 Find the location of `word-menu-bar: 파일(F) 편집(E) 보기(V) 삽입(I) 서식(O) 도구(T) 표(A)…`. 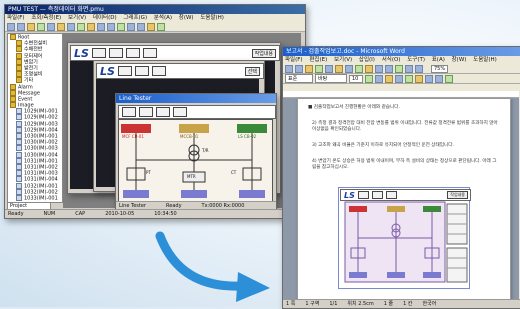

word-menu-bar: 파일(F) 편집(E) 보기(V) 삽입(I) 서식(O) 도구(T) 표(A)… is located at coordinates (401, 60).